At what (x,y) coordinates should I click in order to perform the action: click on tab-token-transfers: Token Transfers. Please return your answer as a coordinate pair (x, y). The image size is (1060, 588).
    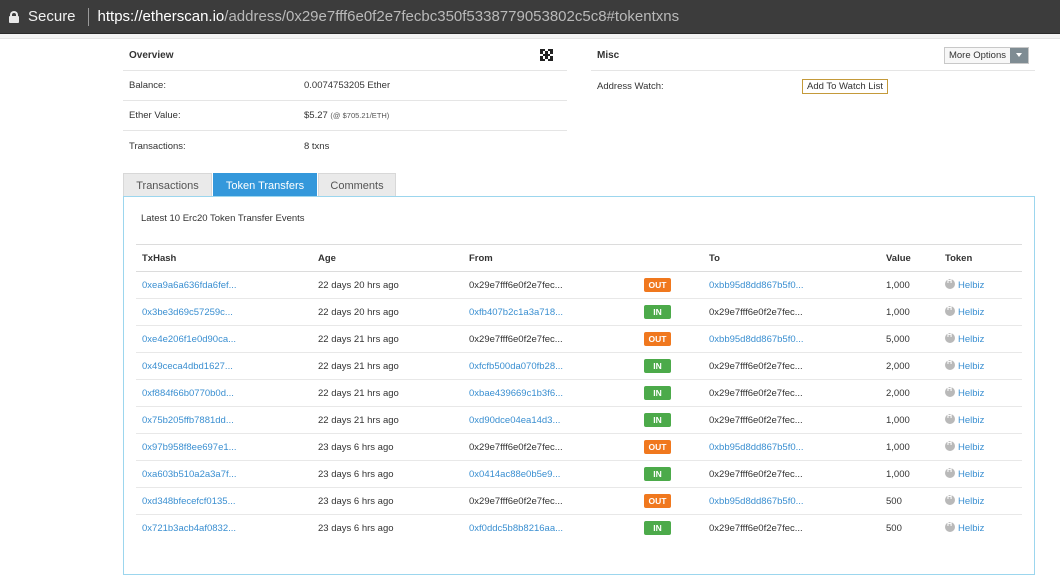
    Looking at the image, I should click on (265, 185).